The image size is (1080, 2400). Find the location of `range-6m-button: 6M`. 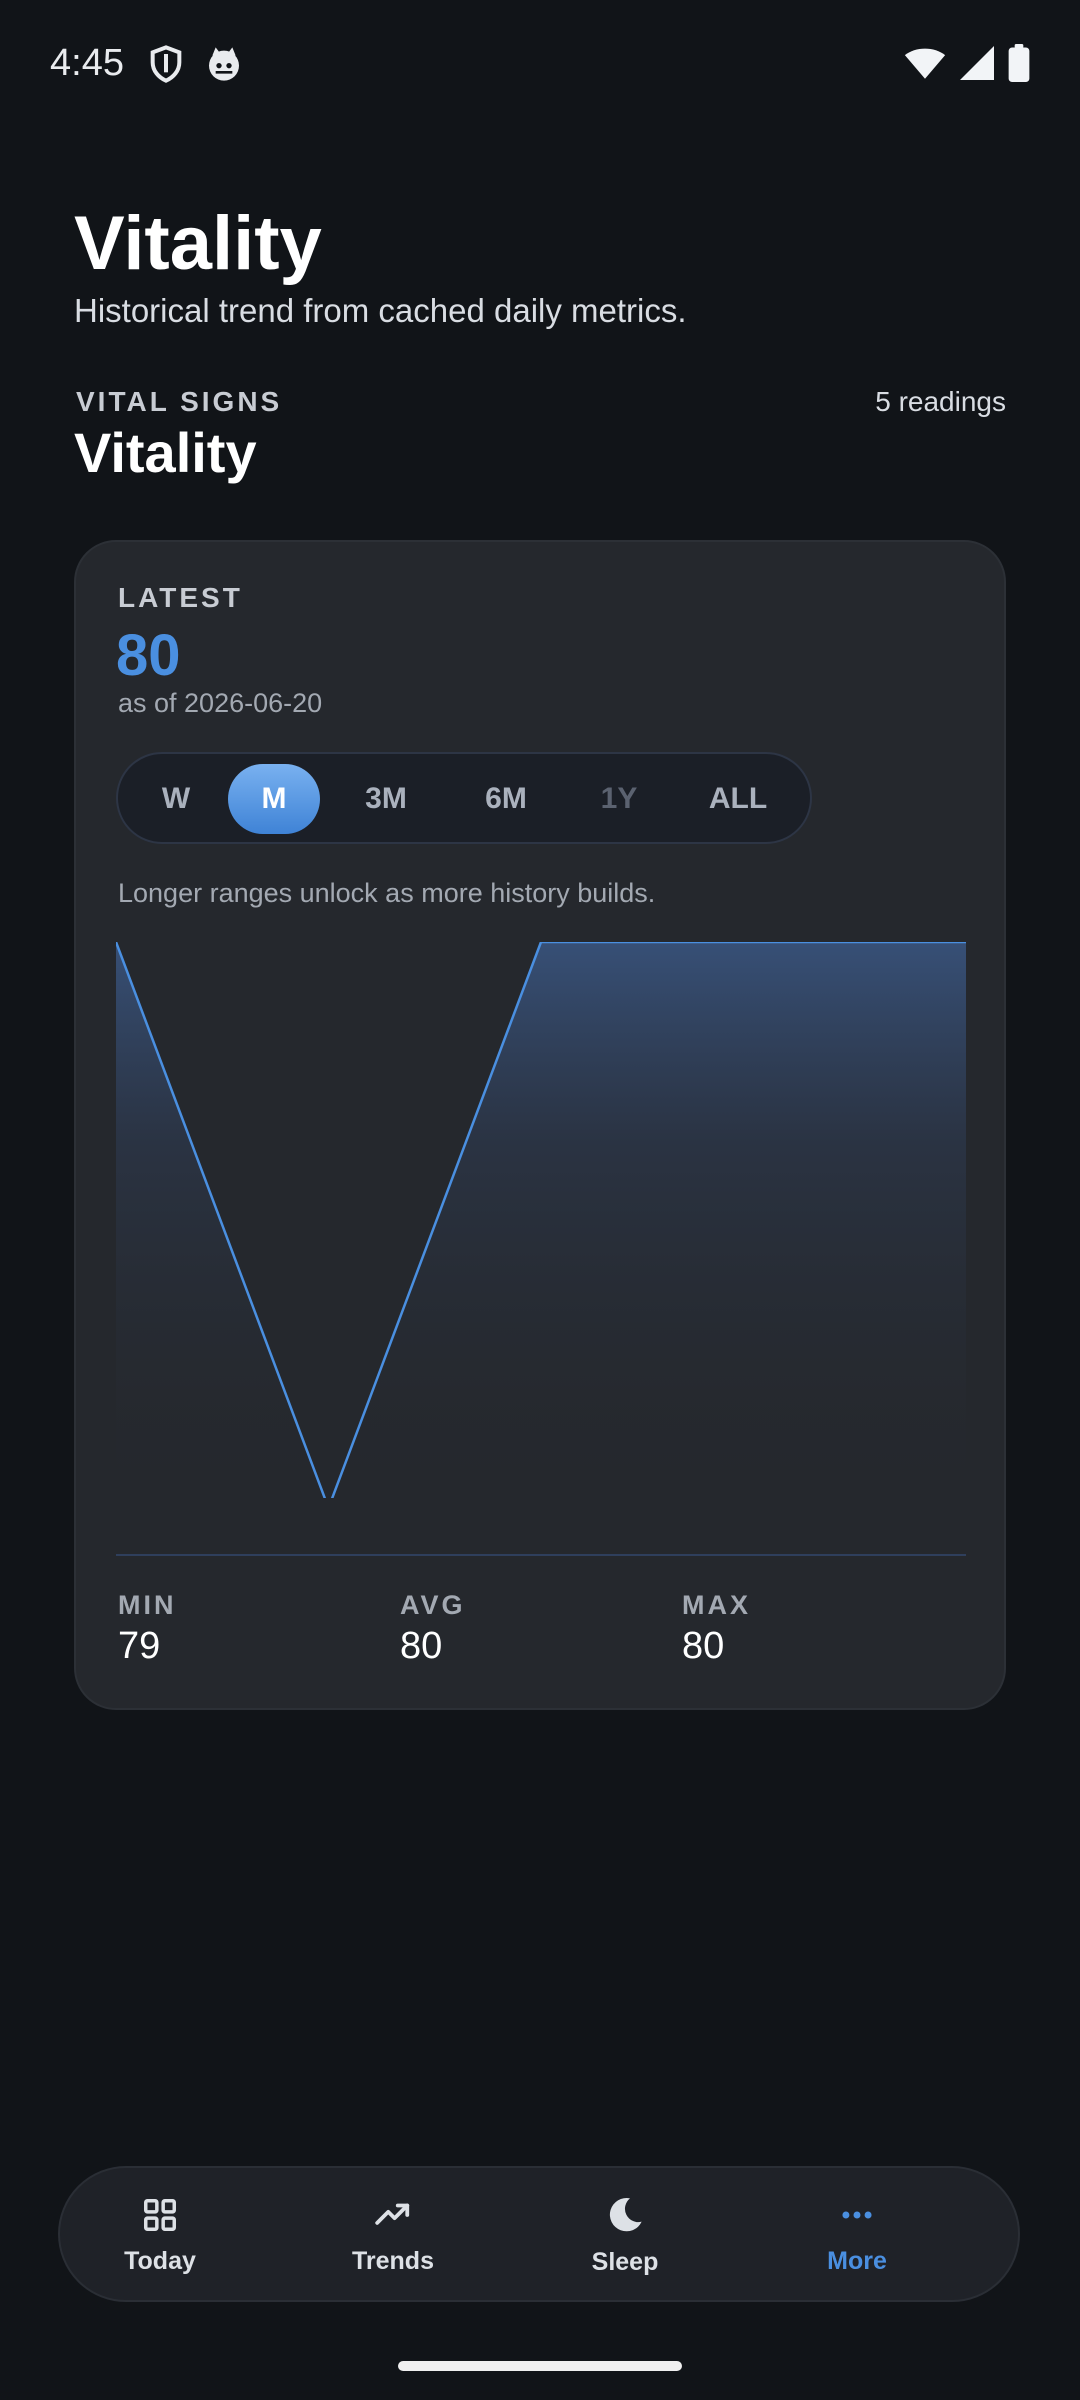

range-6m-button: 6M is located at coordinates (506, 799).